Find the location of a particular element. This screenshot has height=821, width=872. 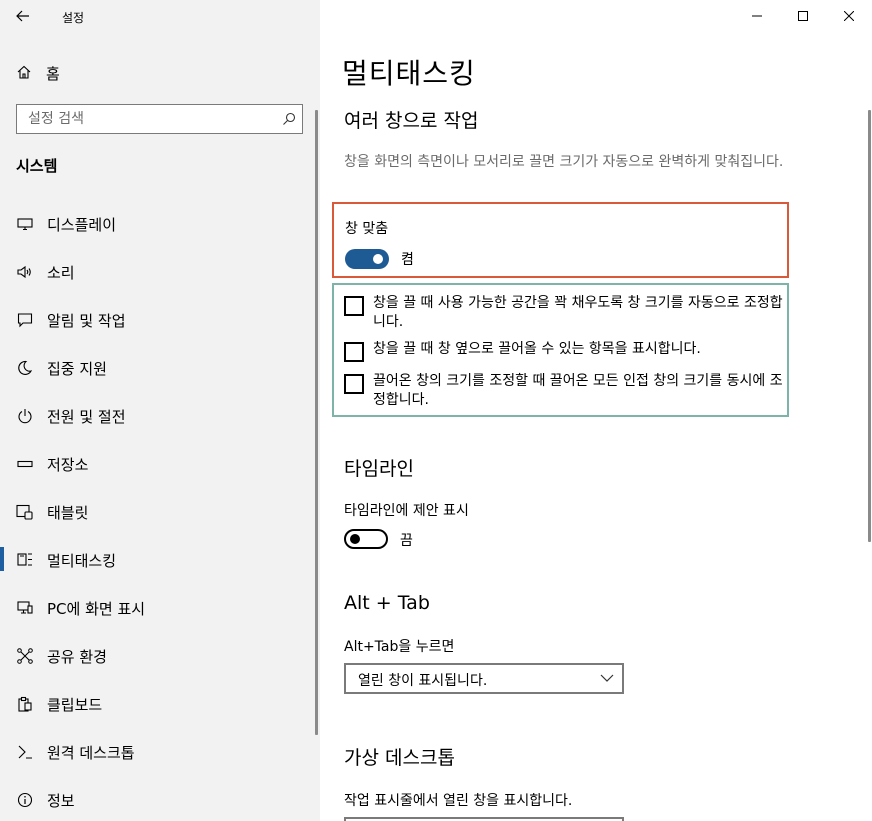

page-title: 멀티태스킹 is located at coordinates (409, 73).